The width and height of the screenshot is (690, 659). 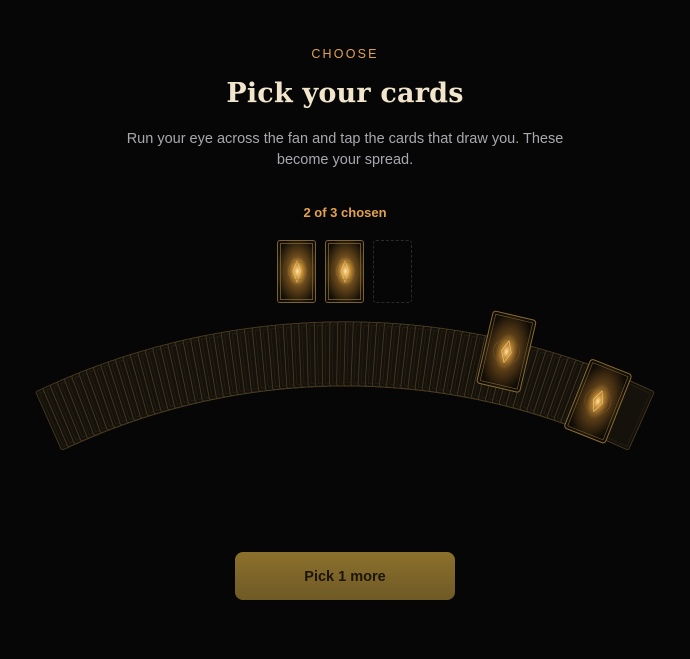 What do you see at coordinates (345, 576) in the screenshot?
I see `pick-more-button: Pick 1 more` at bounding box center [345, 576].